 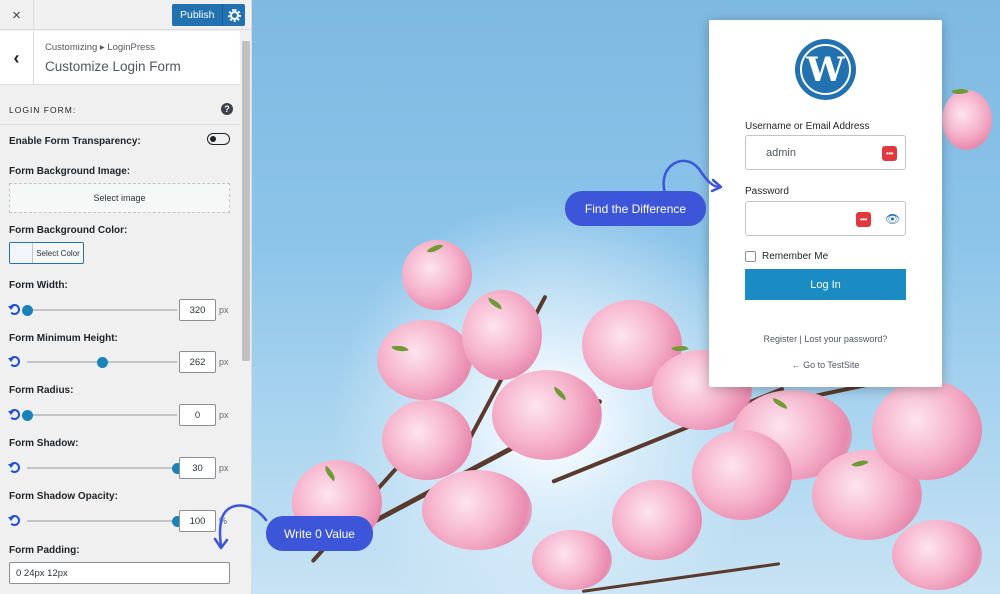 What do you see at coordinates (825, 218) in the screenshot?
I see `password-input: ••• 👁` at bounding box center [825, 218].